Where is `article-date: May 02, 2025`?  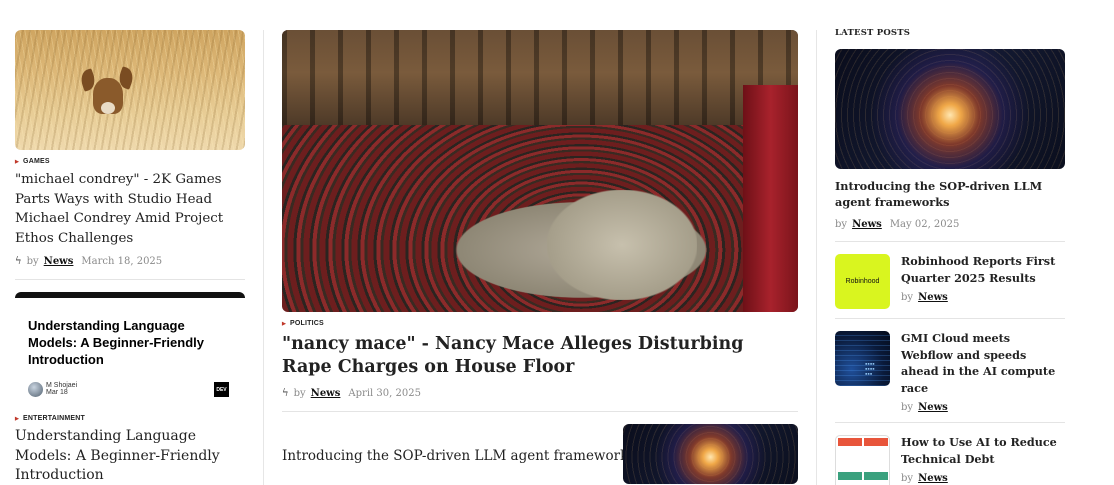
article-date: May 02, 2025 is located at coordinates (924, 224).